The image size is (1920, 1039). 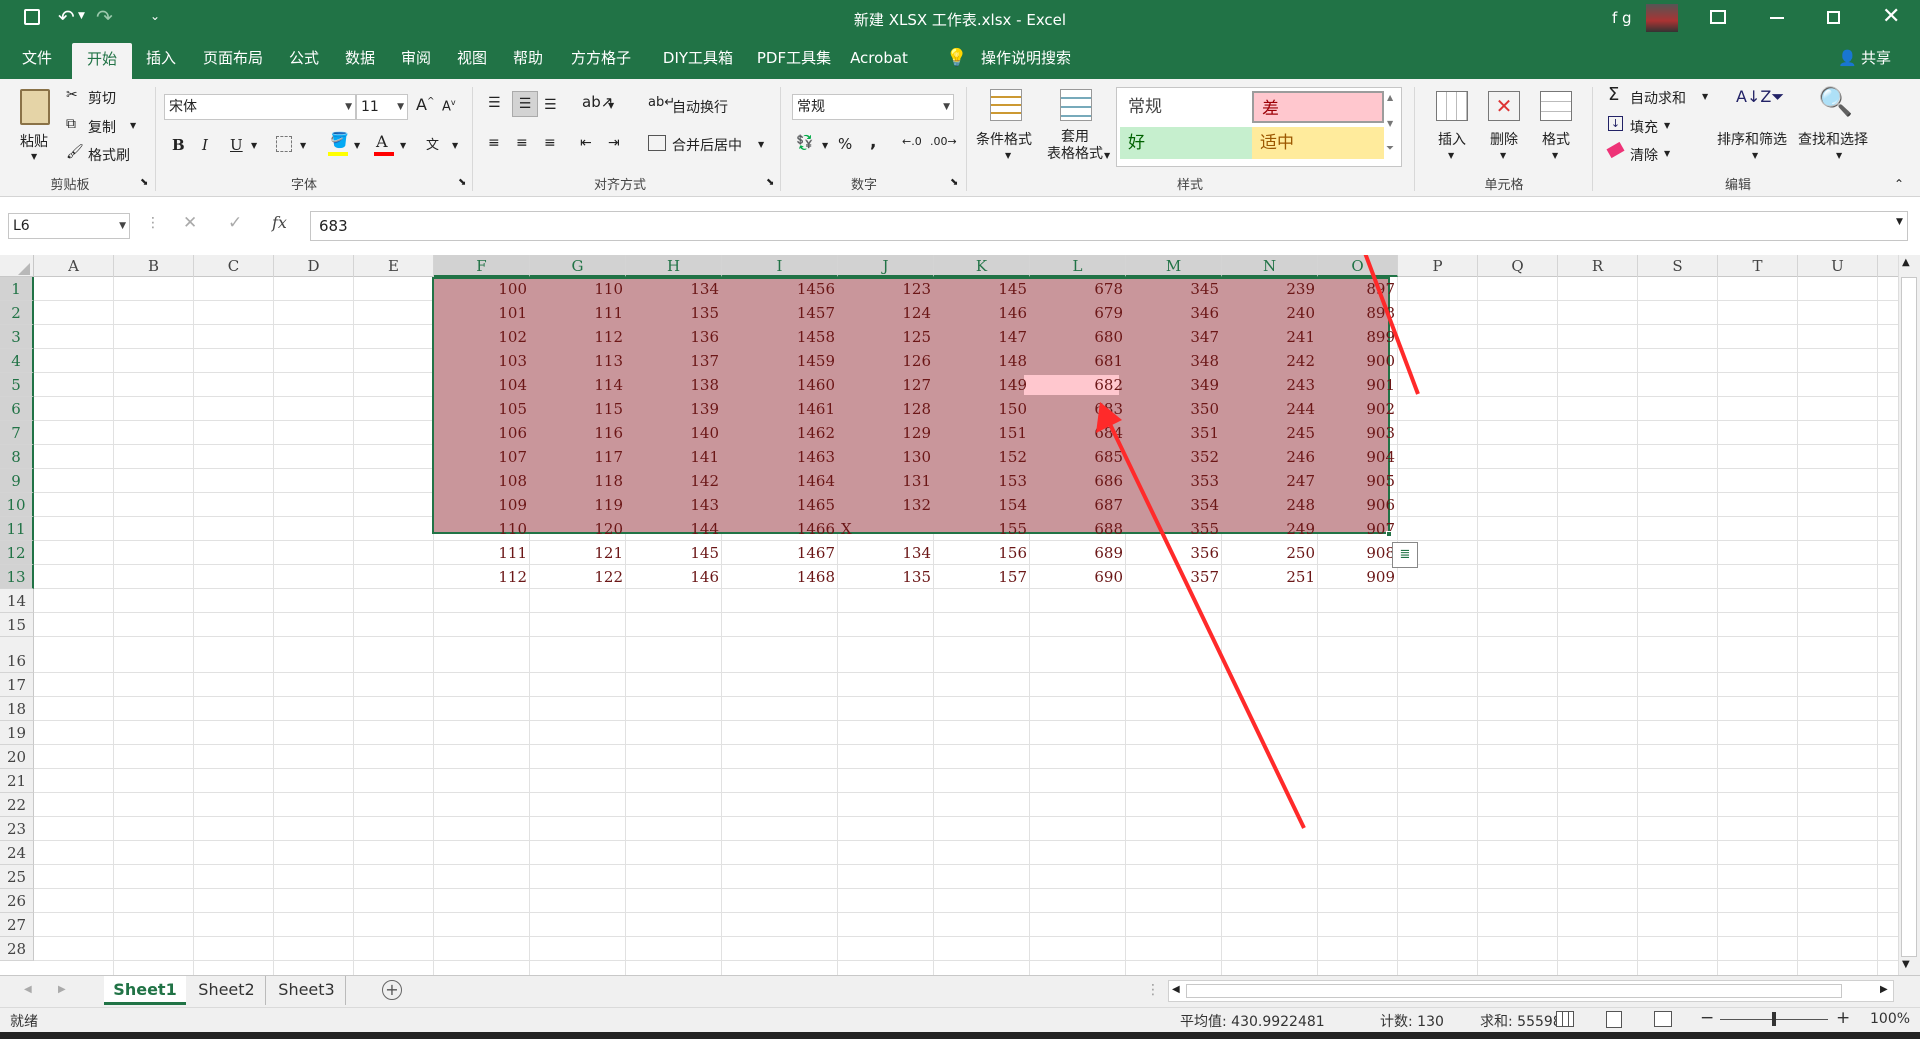 I want to click on borders-dropdown-icon: ▼, so click(x=303, y=145).